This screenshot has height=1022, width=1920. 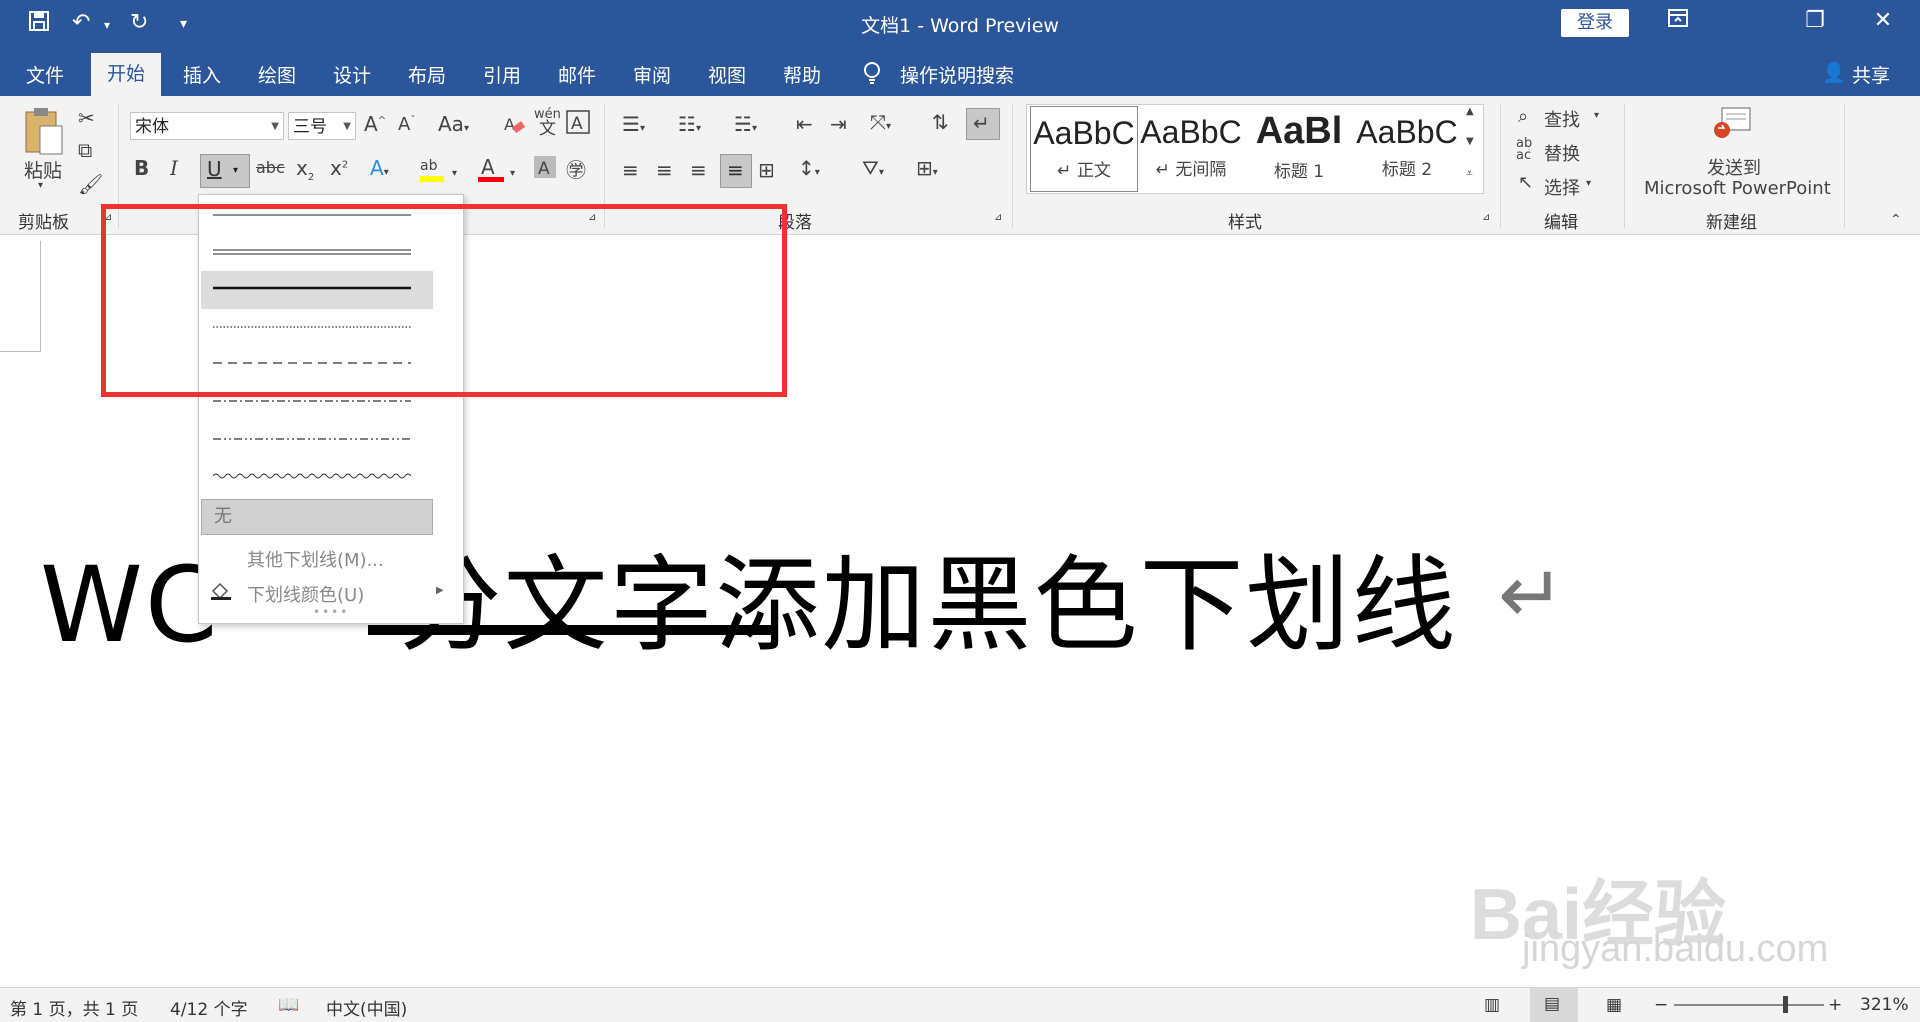 I want to click on page-count: 第 1 页，共 1 页, so click(x=74, y=1007).